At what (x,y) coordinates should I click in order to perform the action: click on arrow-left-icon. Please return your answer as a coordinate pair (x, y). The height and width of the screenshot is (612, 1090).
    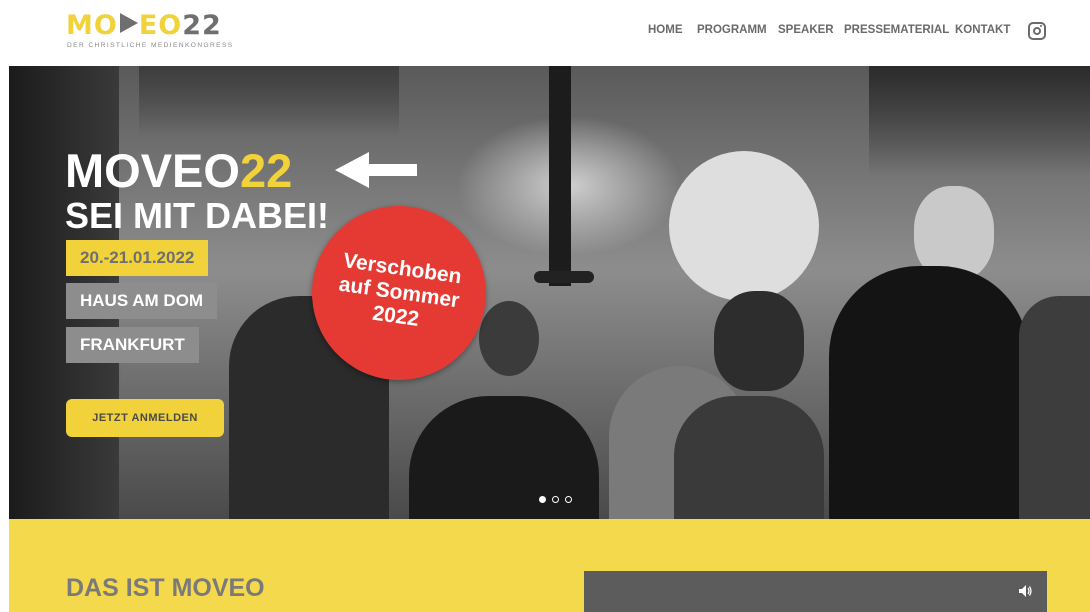
    Looking at the image, I should click on (376, 170).